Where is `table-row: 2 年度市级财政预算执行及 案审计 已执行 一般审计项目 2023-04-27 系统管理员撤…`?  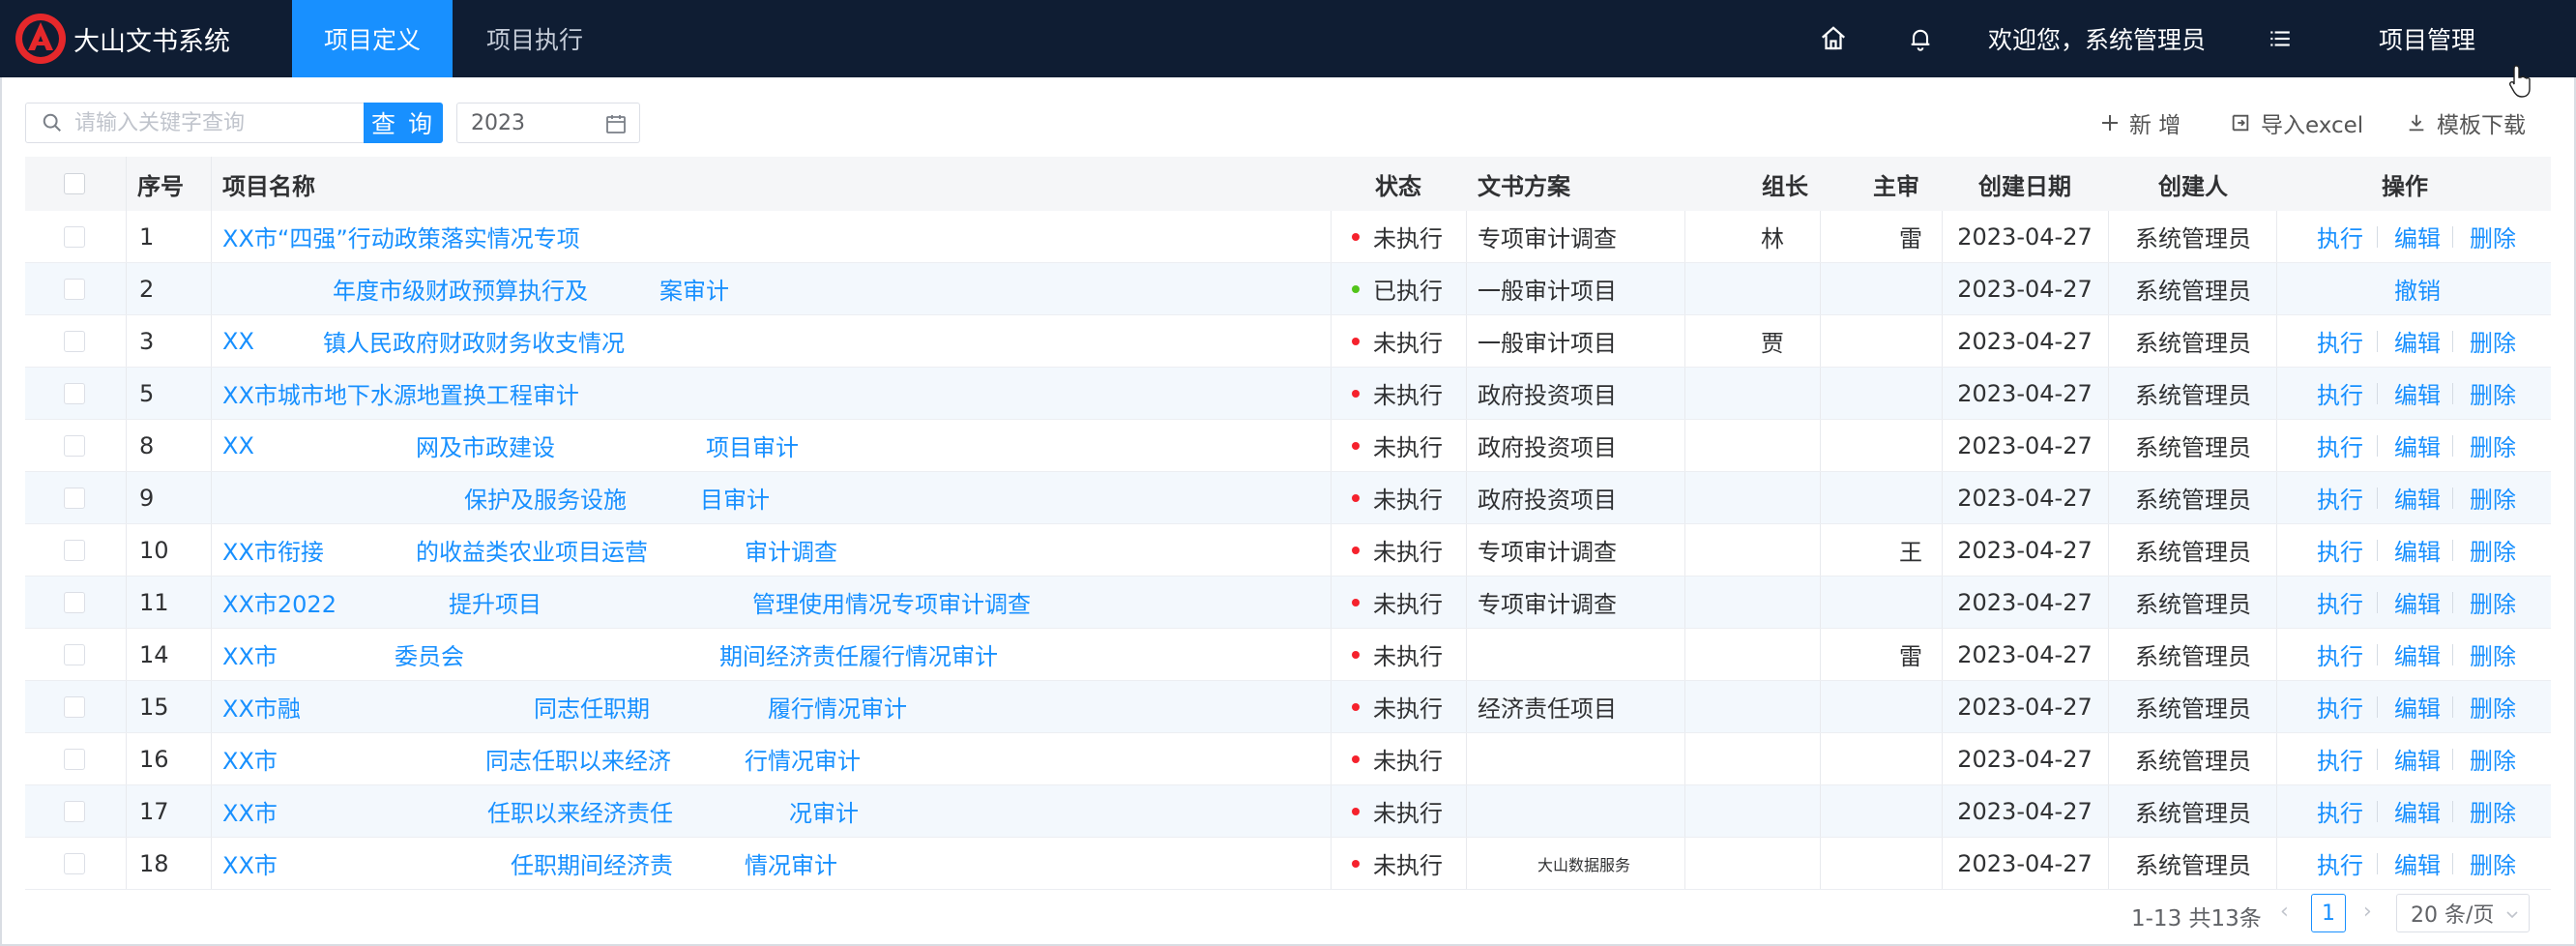 table-row: 2 年度市级财政预算执行及 案审计 已执行 一般审计项目 2023-04-27 系统管理员撤… is located at coordinates (1288, 289).